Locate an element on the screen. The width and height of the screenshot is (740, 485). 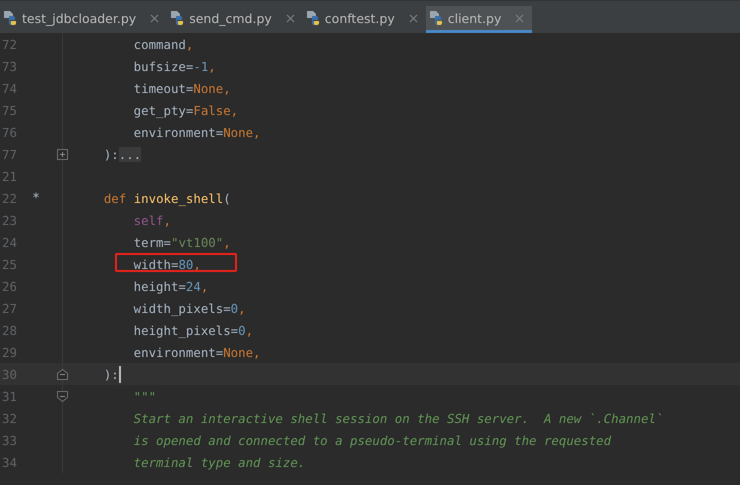
line-number: 32 is located at coordinates (9, 418).